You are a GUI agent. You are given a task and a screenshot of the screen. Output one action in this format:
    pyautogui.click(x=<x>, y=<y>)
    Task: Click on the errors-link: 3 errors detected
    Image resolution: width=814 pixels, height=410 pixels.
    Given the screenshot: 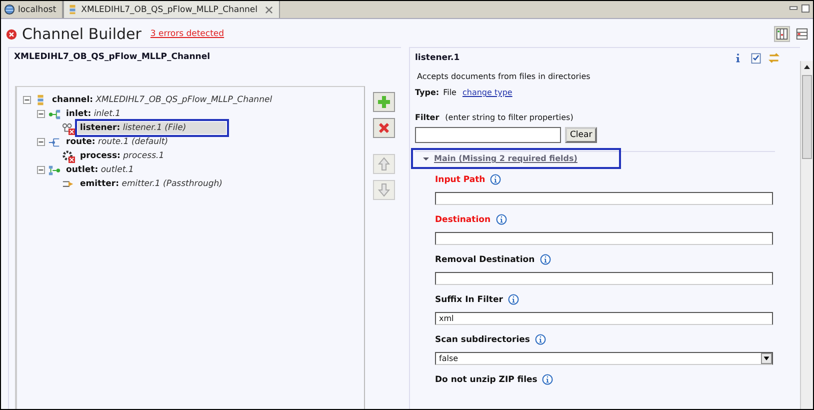 What is the action you would take?
    pyautogui.click(x=187, y=34)
    